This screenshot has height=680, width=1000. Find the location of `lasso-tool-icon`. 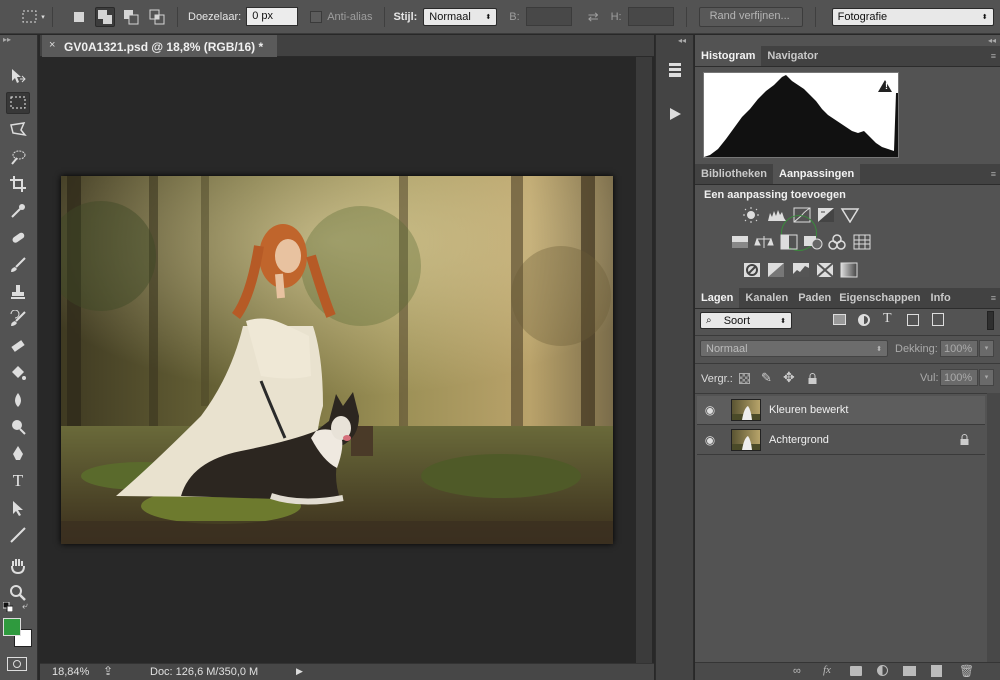

lasso-tool-icon is located at coordinates (18, 130).